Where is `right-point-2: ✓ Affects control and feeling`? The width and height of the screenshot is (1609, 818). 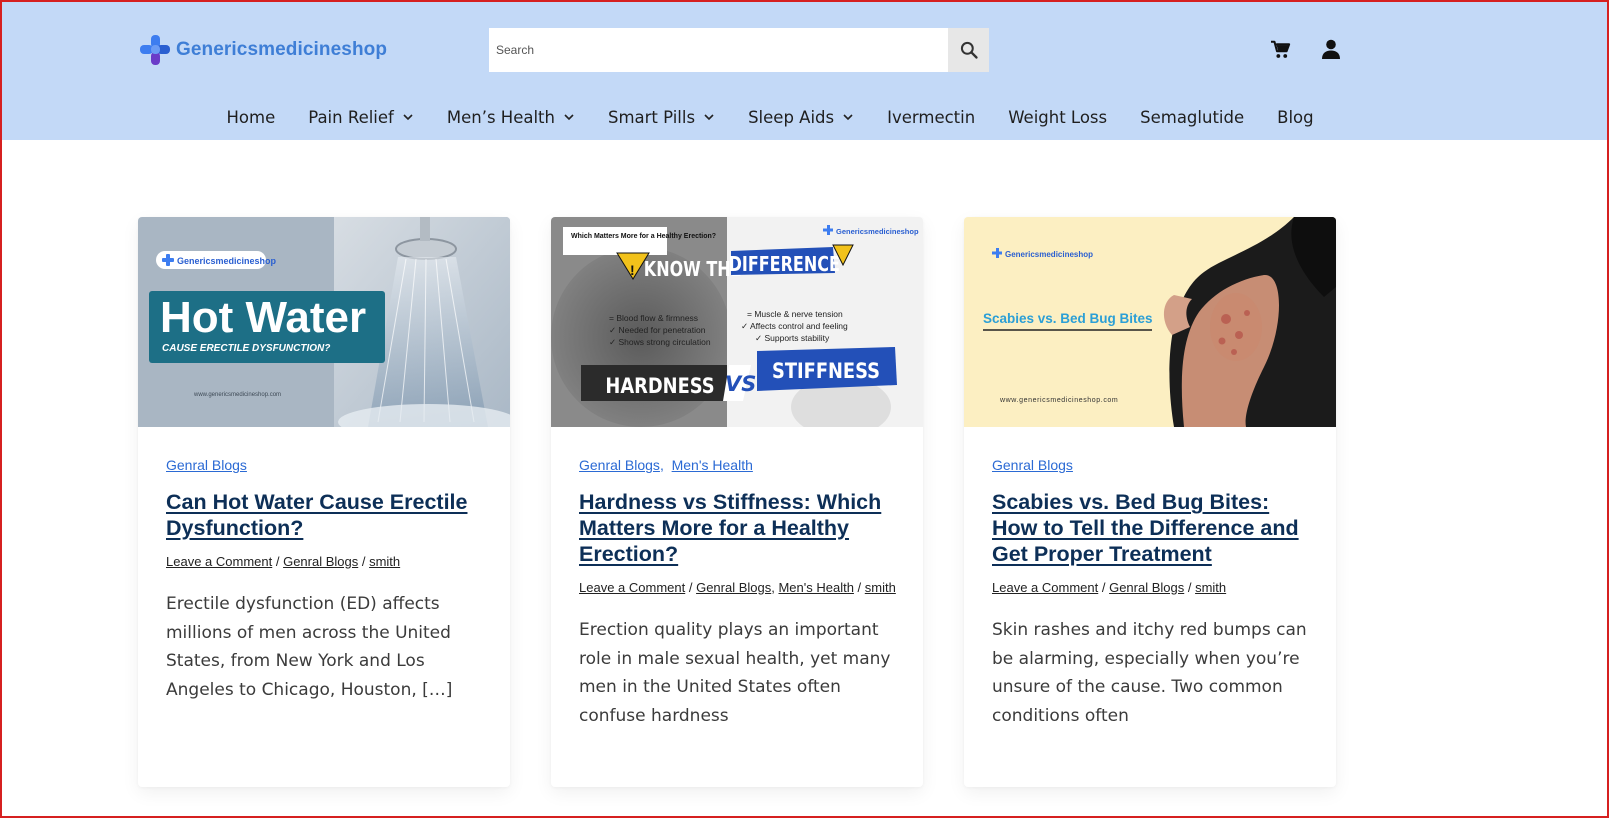
right-point-2: ✓ Affects control and feeling is located at coordinates (794, 326).